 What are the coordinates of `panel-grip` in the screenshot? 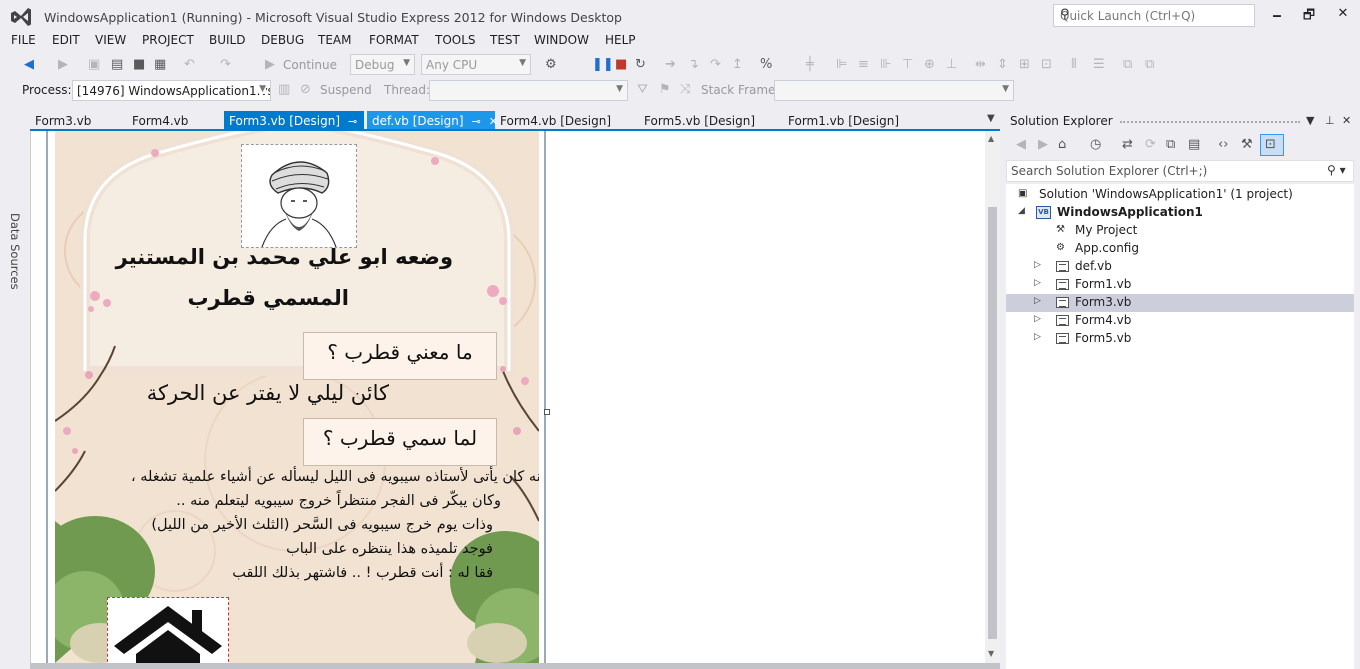 It's located at (1210, 122).